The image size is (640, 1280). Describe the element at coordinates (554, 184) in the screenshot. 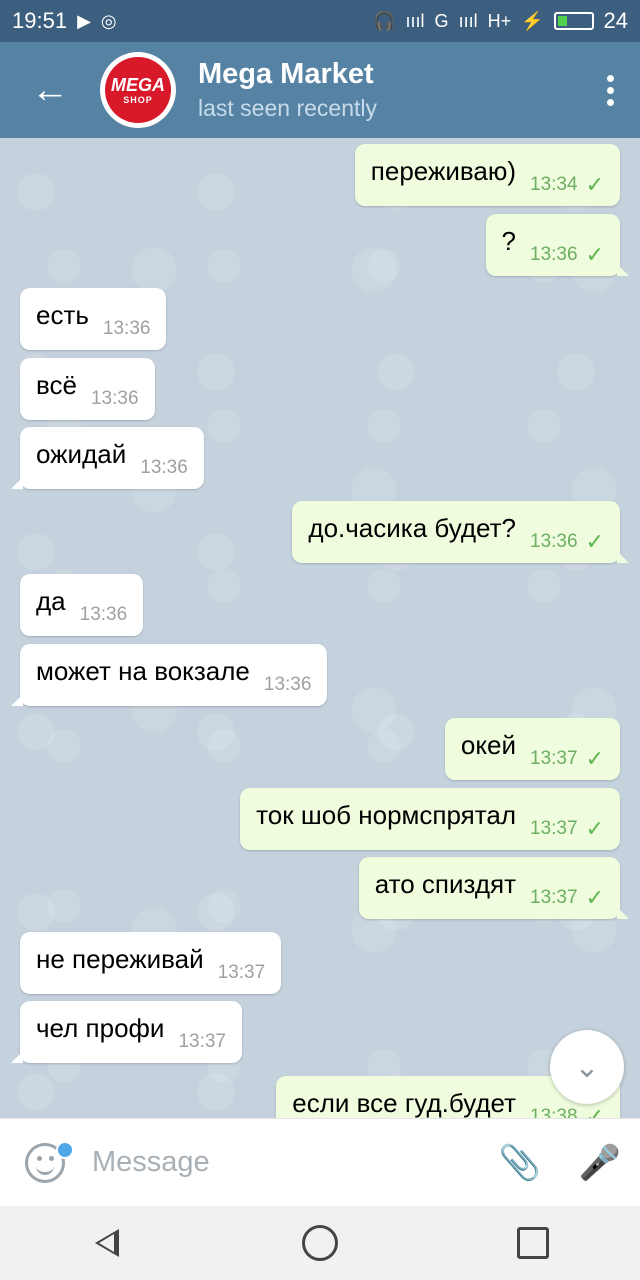

I see `message-time: 13:34` at that location.